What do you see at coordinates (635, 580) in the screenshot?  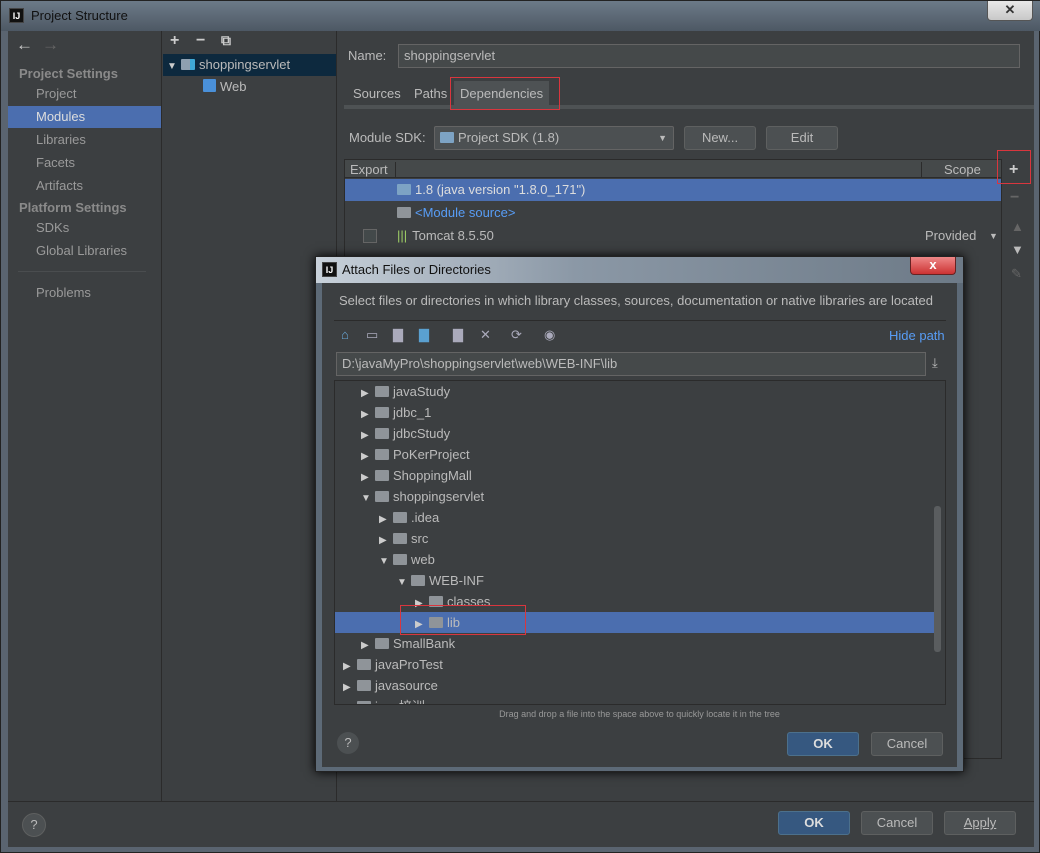 I see `tree-node: ▼ WEB-INF` at bounding box center [635, 580].